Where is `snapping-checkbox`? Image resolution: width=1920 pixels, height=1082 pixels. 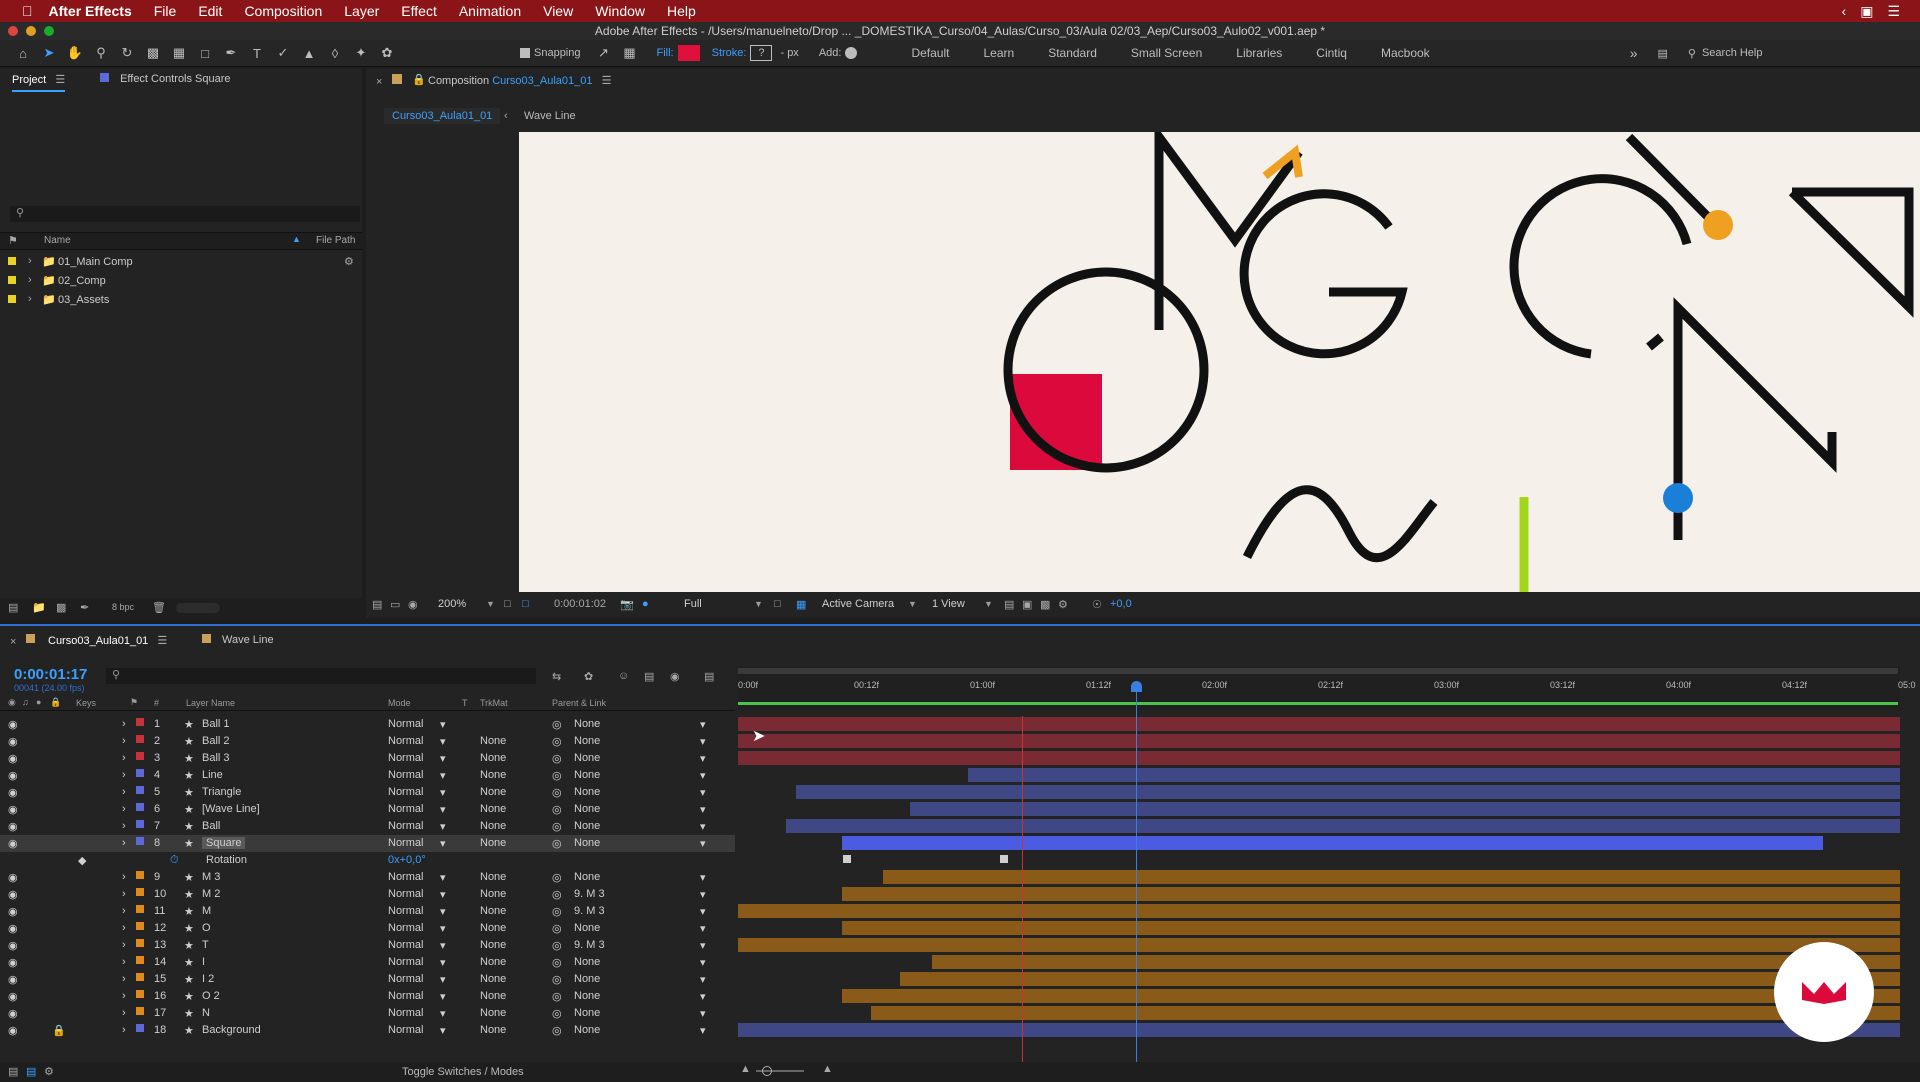
snapping-checkbox is located at coordinates (525, 53).